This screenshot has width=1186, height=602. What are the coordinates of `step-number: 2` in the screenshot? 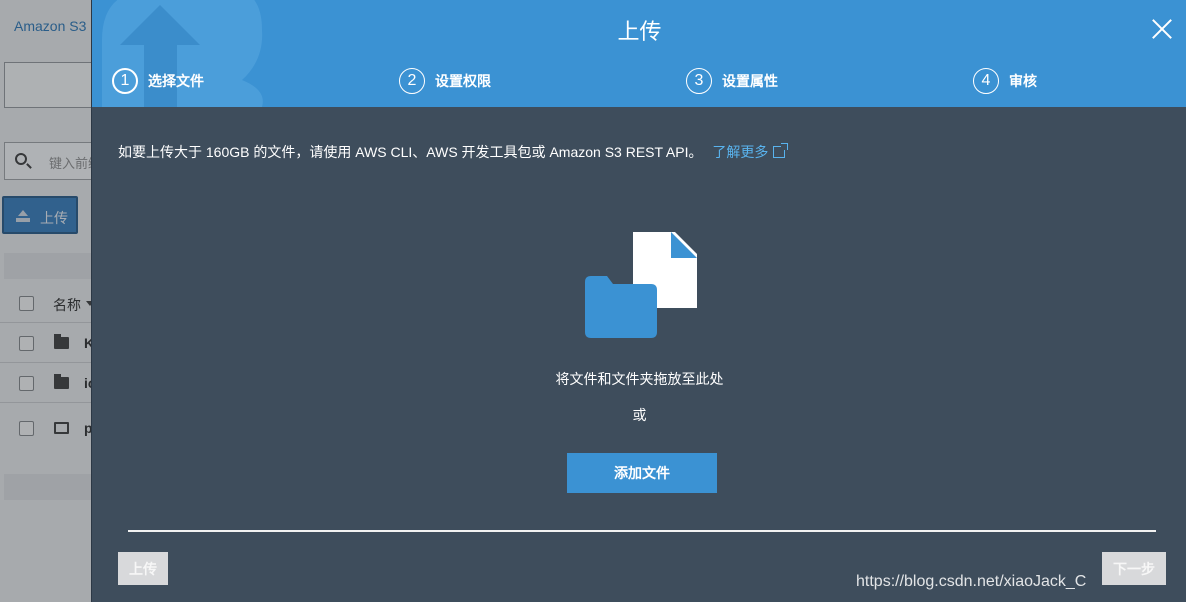 It's located at (412, 81).